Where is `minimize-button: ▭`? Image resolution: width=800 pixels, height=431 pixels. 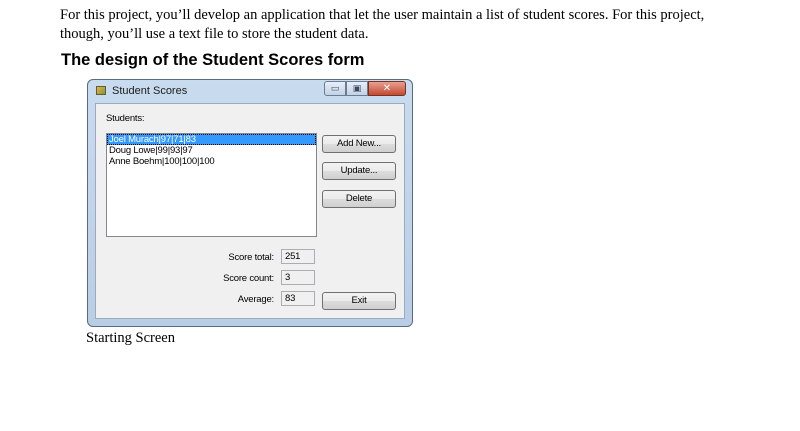
minimize-button: ▭ is located at coordinates (335, 88).